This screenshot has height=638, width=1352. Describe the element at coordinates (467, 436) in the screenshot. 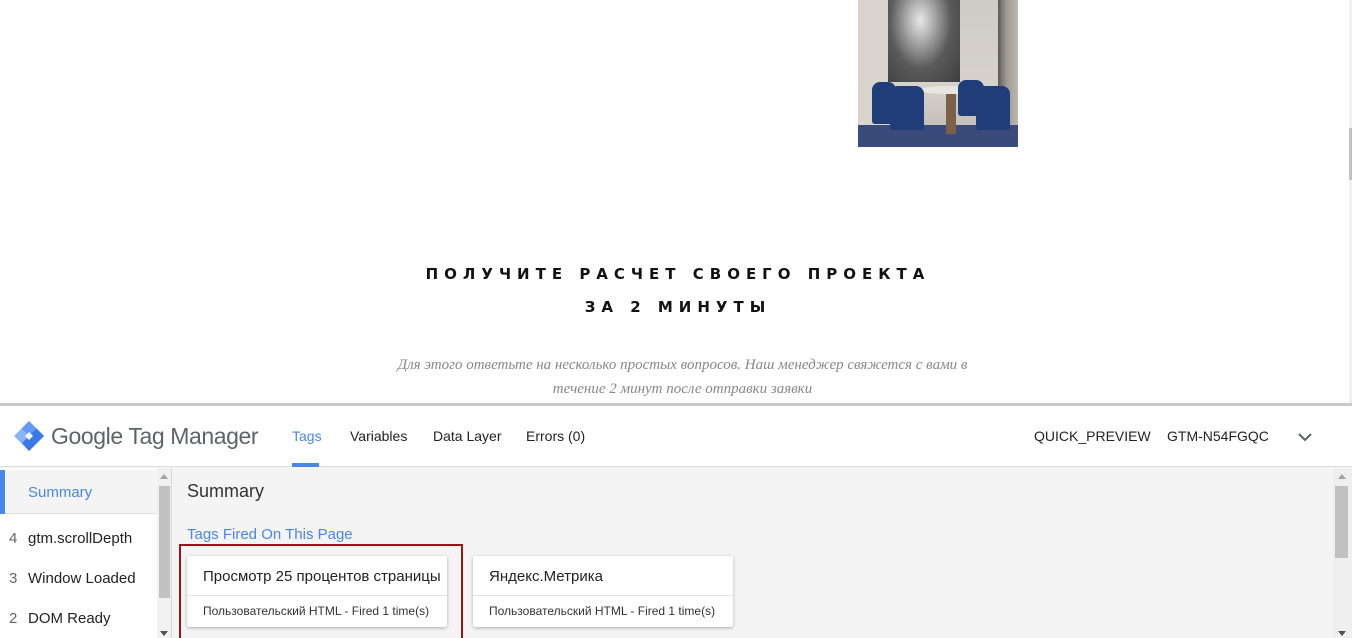

I see `tab-data-layer: Data Layer` at that location.